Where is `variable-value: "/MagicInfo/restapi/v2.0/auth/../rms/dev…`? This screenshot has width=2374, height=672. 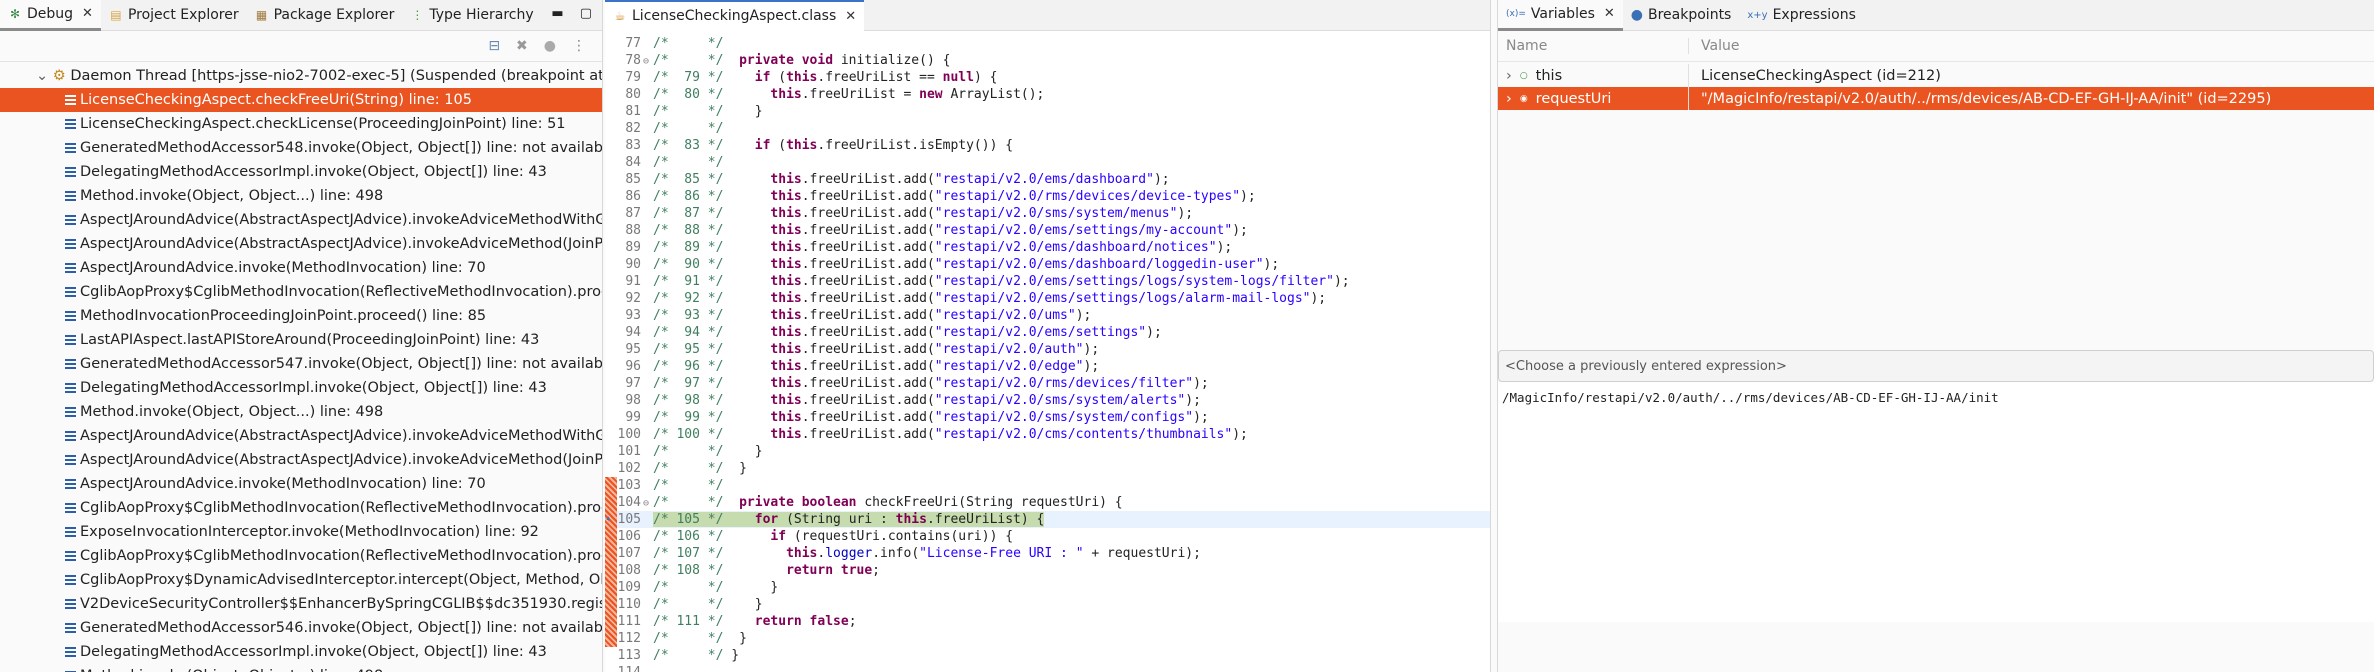 variable-value: "/MagicInfo/restapi/v2.0/auth/../rms/dev… is located at coordinates (1979, 98).